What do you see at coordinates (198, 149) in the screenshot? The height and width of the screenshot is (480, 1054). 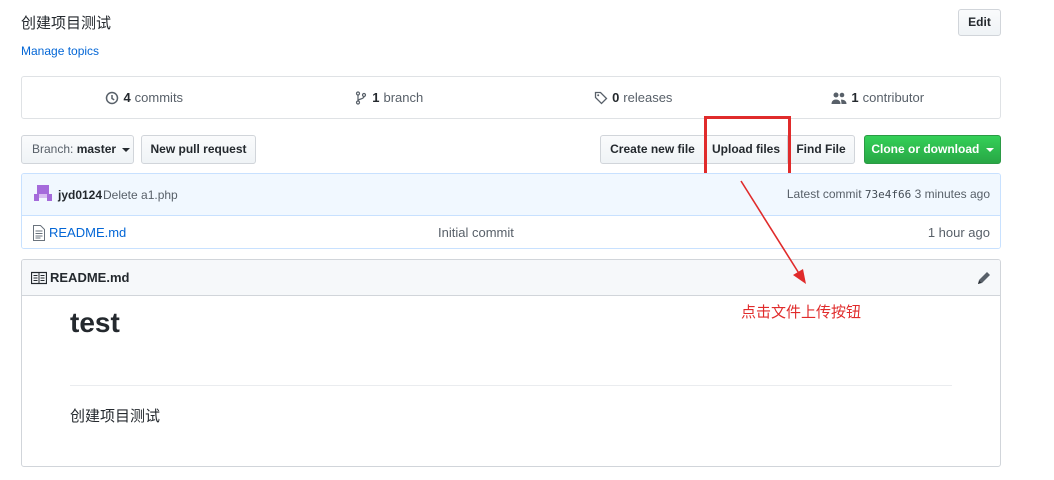 I see `new-pull-request-button: New pull request` at bounding box center [198, 149].